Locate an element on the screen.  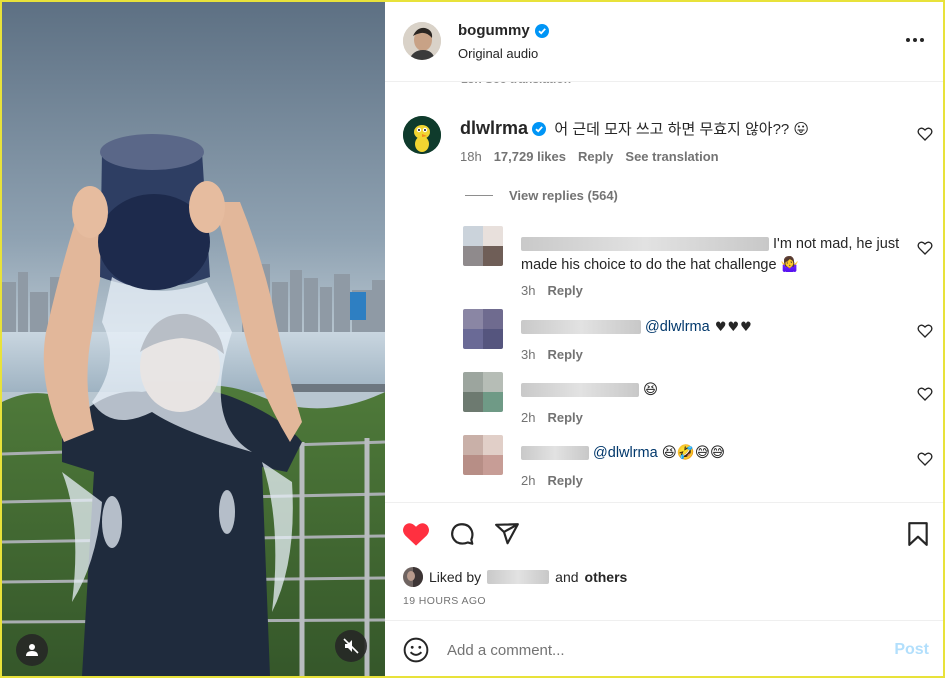
reply-item: 😆 2h Reply is located at coordinates (698, 400).